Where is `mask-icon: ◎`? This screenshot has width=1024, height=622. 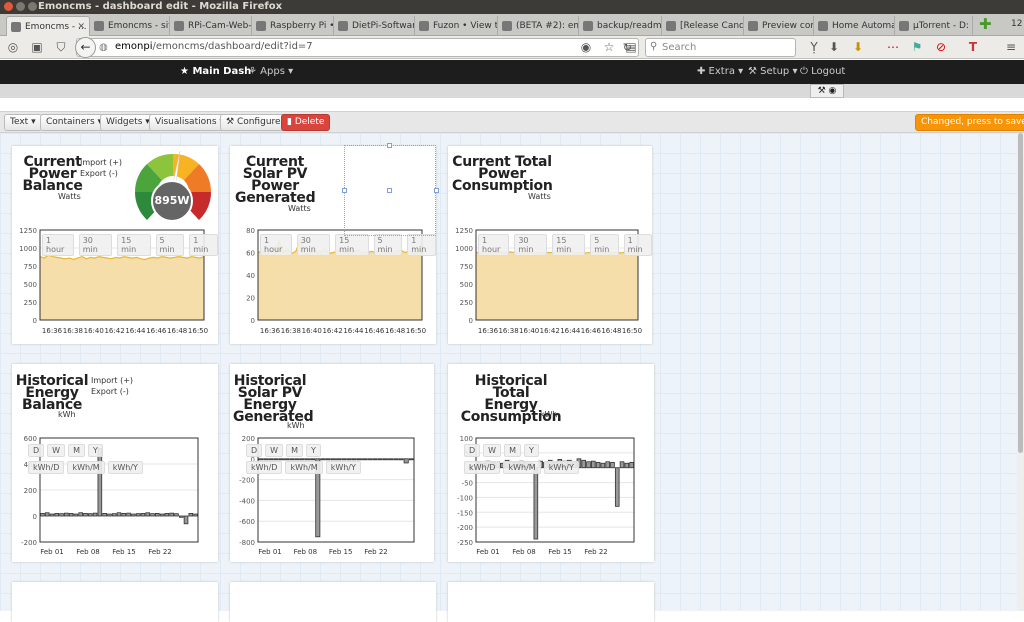
mask-icon: ◎ is located at coordinates (13, 47).